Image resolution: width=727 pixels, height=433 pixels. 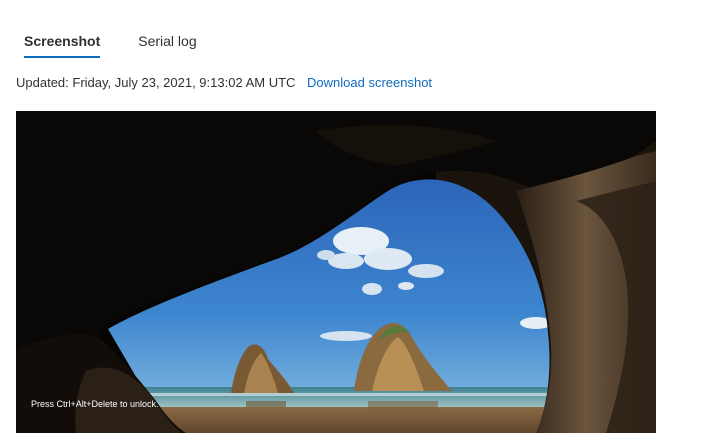 What do you see at coordinates (110, 41) in the screenshot?
I see `tab-bar: Screenshot Serial log` at bounding box center [110, 41].